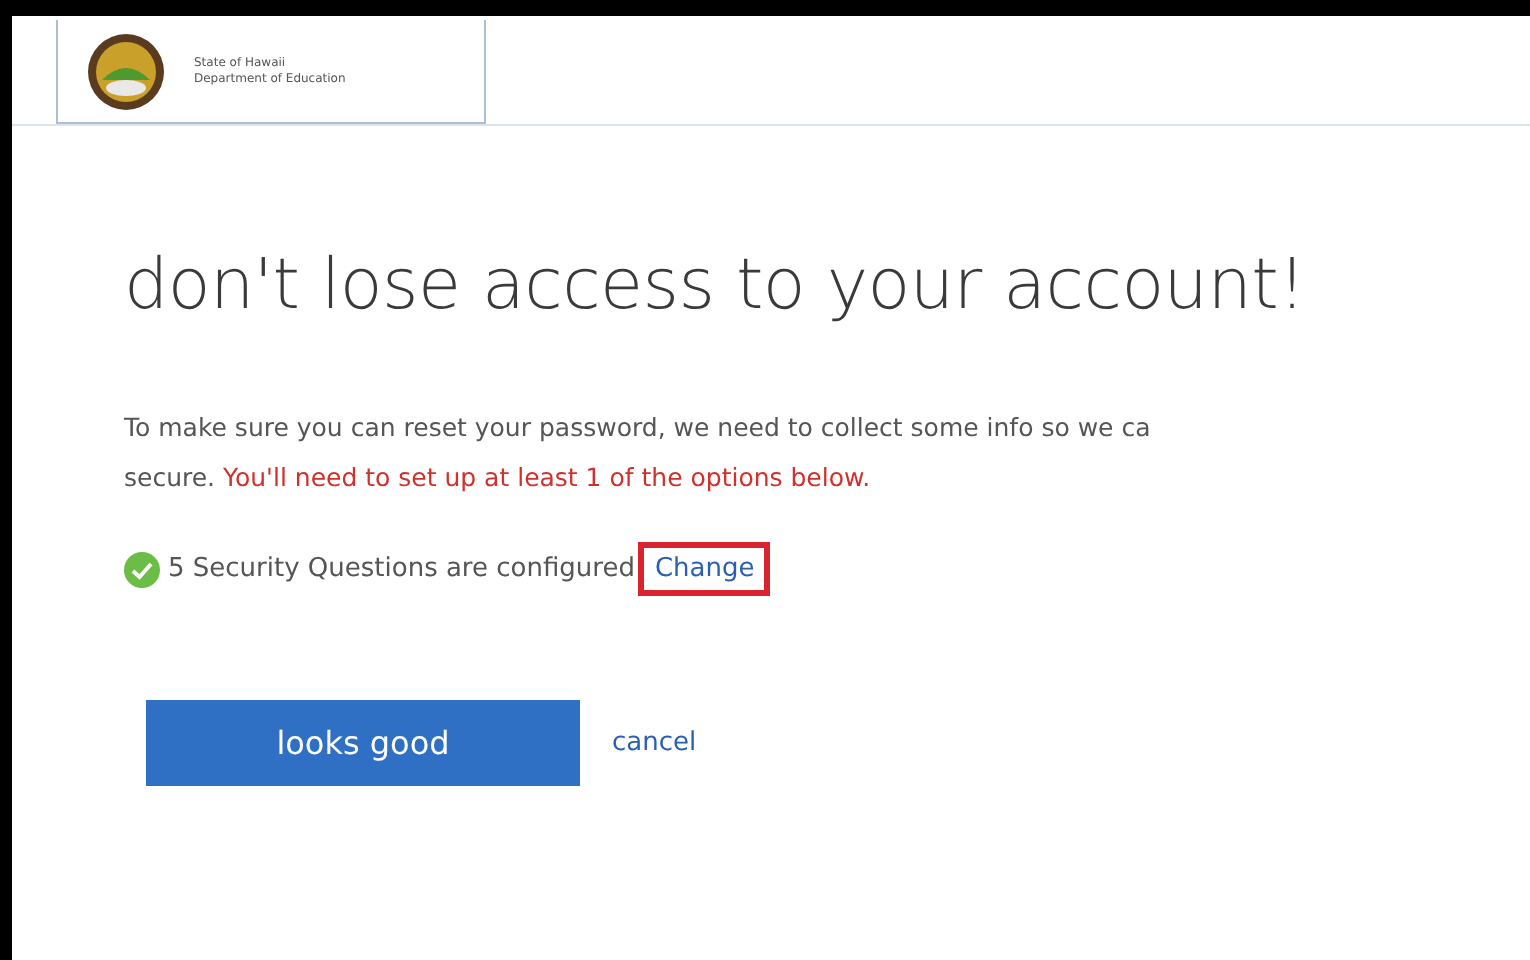  Describe the element at coordinates (170, 477) in the screenshot. I see `intro-text-end: secure.` at that location.